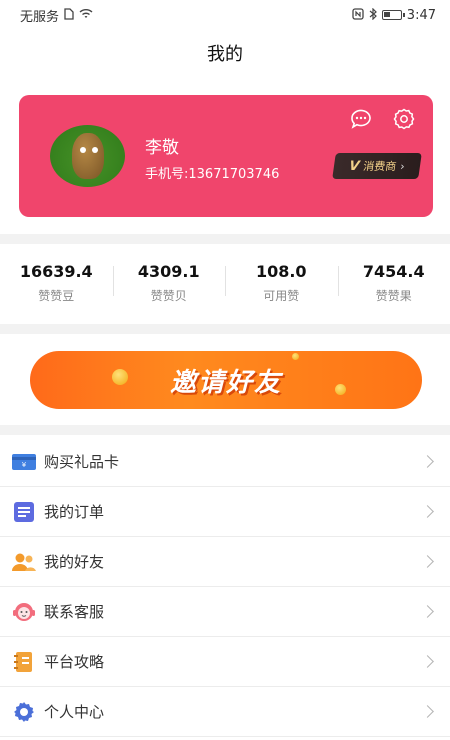  I want to click on message-icon, so click(361, 119).